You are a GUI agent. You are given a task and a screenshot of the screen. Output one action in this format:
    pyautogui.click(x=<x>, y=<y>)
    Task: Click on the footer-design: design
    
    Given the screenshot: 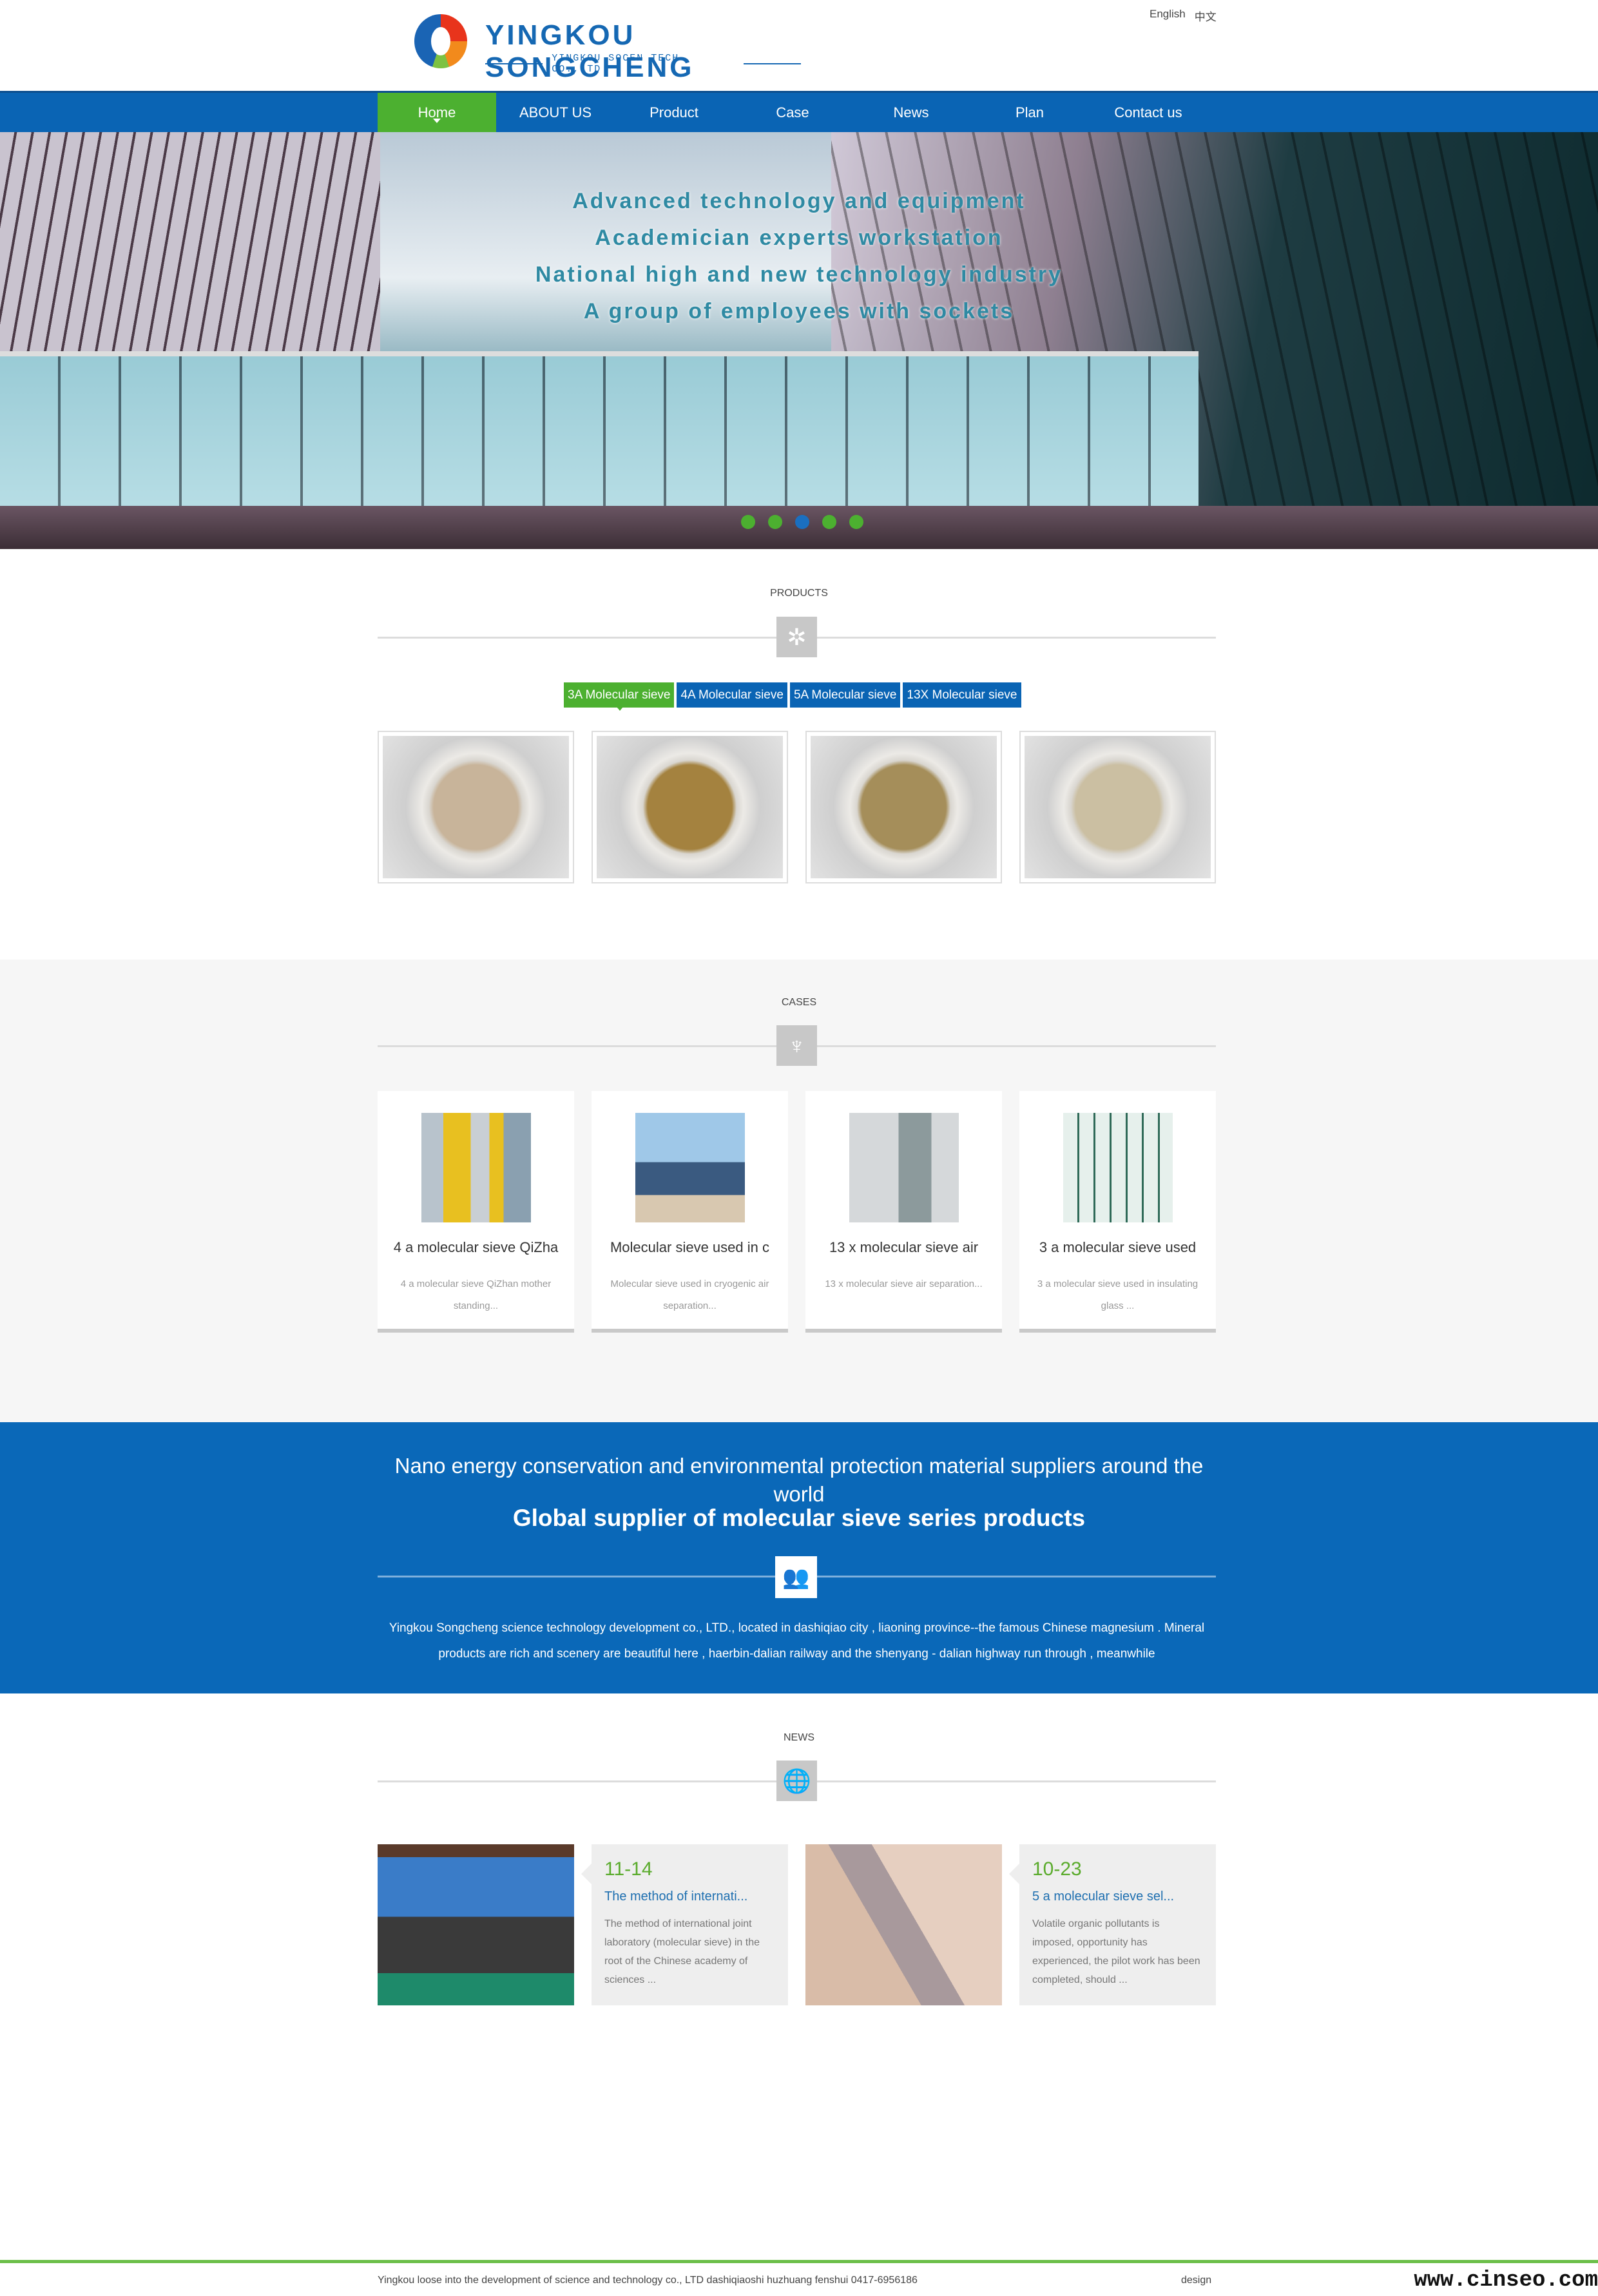 What is the action you would take?
    pyautogui.click(x=1196, y=2280)
    